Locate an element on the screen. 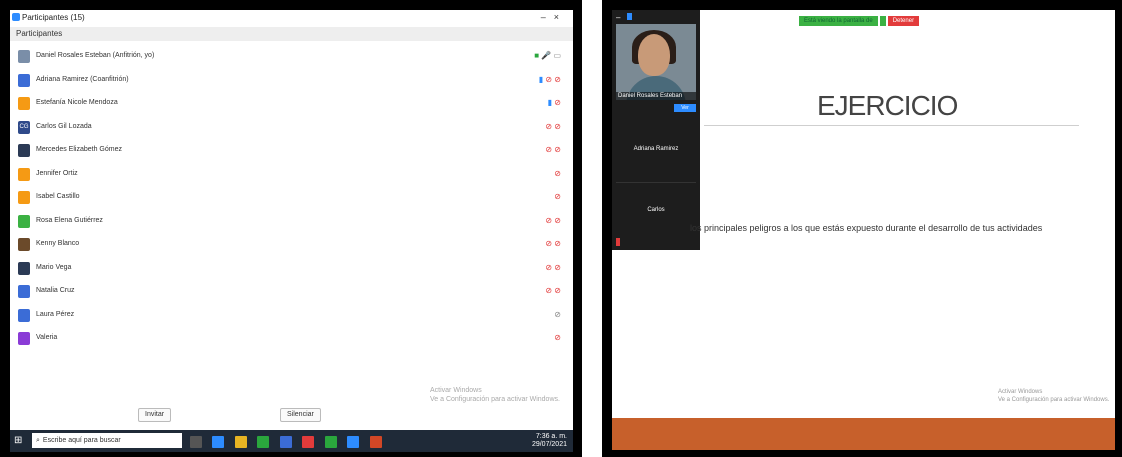 The image size is (1122, 457). participants-footer: Invitar Silenciar is located at coordinates (291, 416).